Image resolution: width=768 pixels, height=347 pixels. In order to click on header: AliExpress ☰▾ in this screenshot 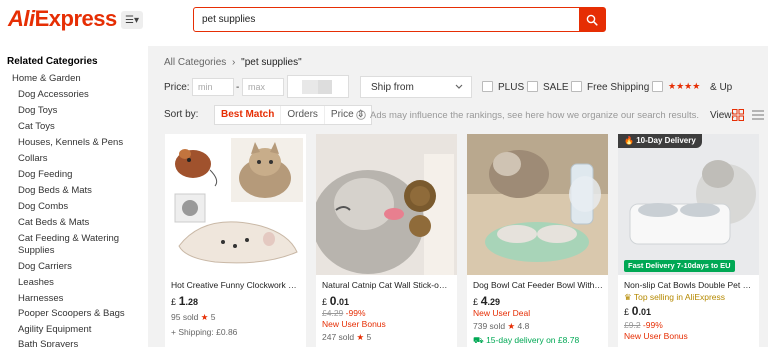, I will do `click(384, 20)`.